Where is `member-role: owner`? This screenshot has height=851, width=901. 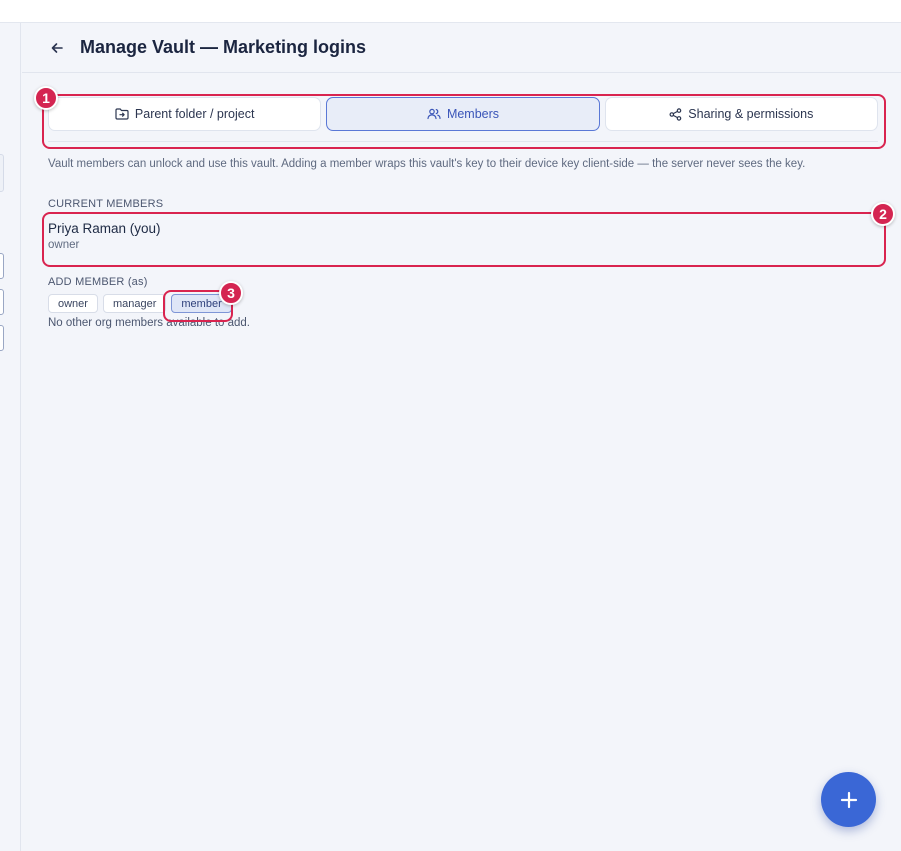 member-role: owner is located at coordinates (64, 245).